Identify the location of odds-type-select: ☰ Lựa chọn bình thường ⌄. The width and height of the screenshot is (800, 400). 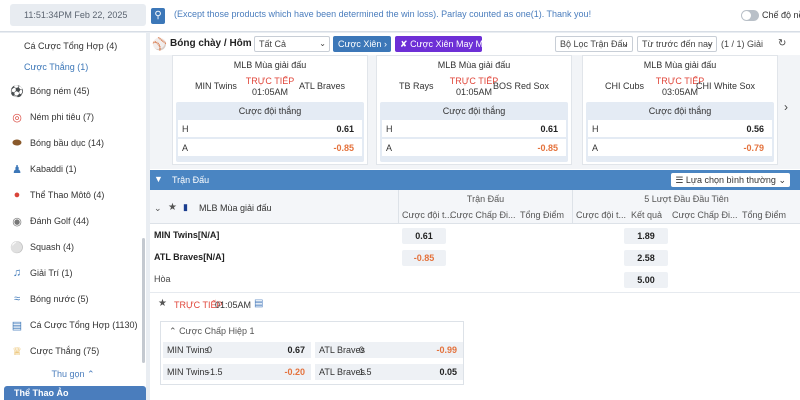
(730, 180).